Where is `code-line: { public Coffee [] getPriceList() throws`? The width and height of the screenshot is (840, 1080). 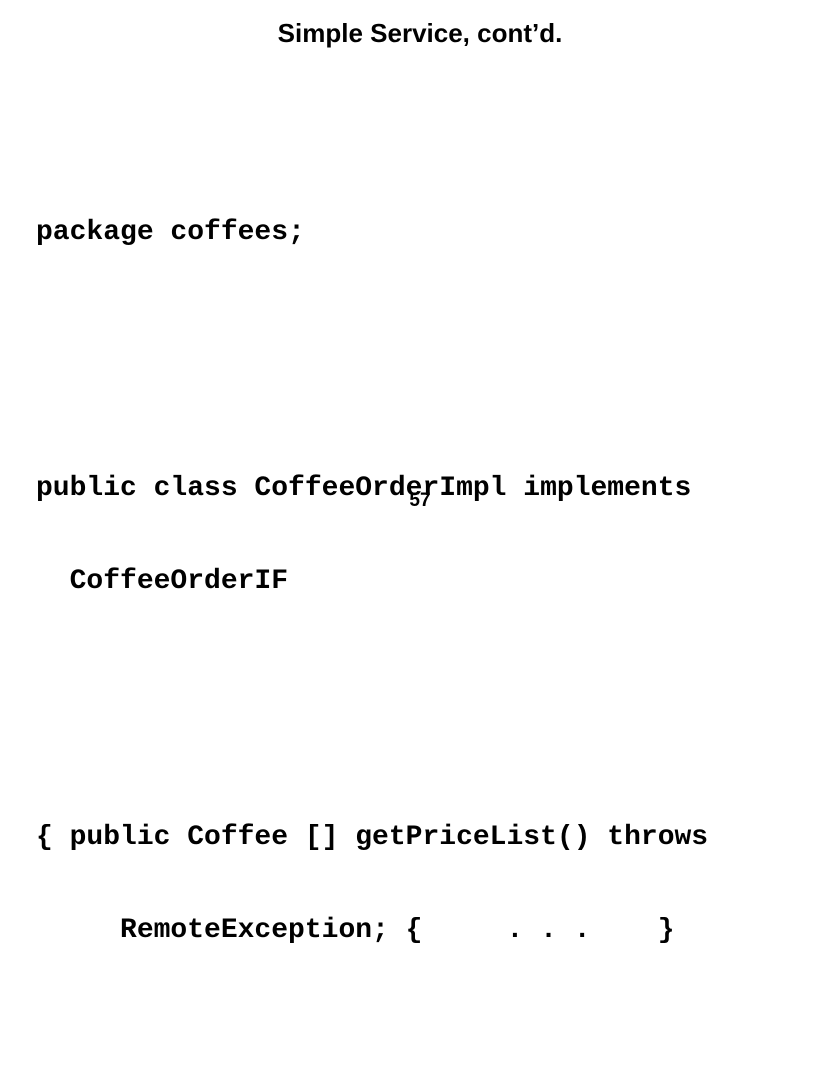
code-line: { public Coffee [] getPriceList() throws is located at coordinates (372, 837).